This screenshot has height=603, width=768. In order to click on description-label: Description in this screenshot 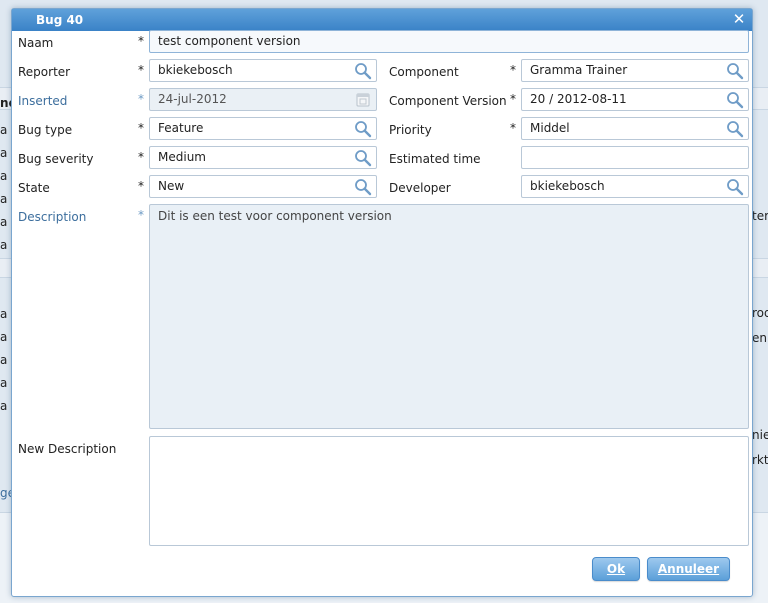, I will do `click(52, 217)`.